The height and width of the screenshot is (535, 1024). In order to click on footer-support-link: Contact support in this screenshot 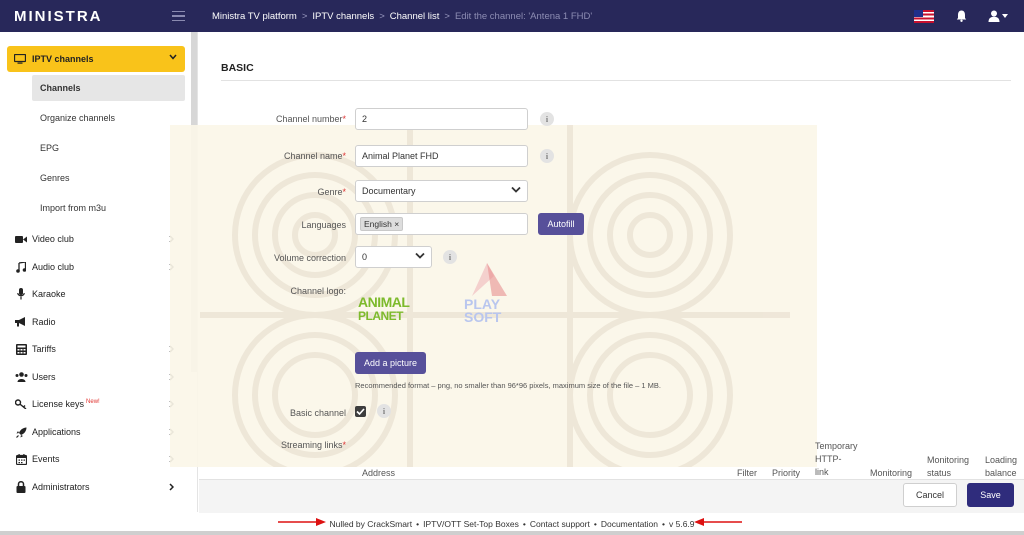, I will do `click(560, 524)`.